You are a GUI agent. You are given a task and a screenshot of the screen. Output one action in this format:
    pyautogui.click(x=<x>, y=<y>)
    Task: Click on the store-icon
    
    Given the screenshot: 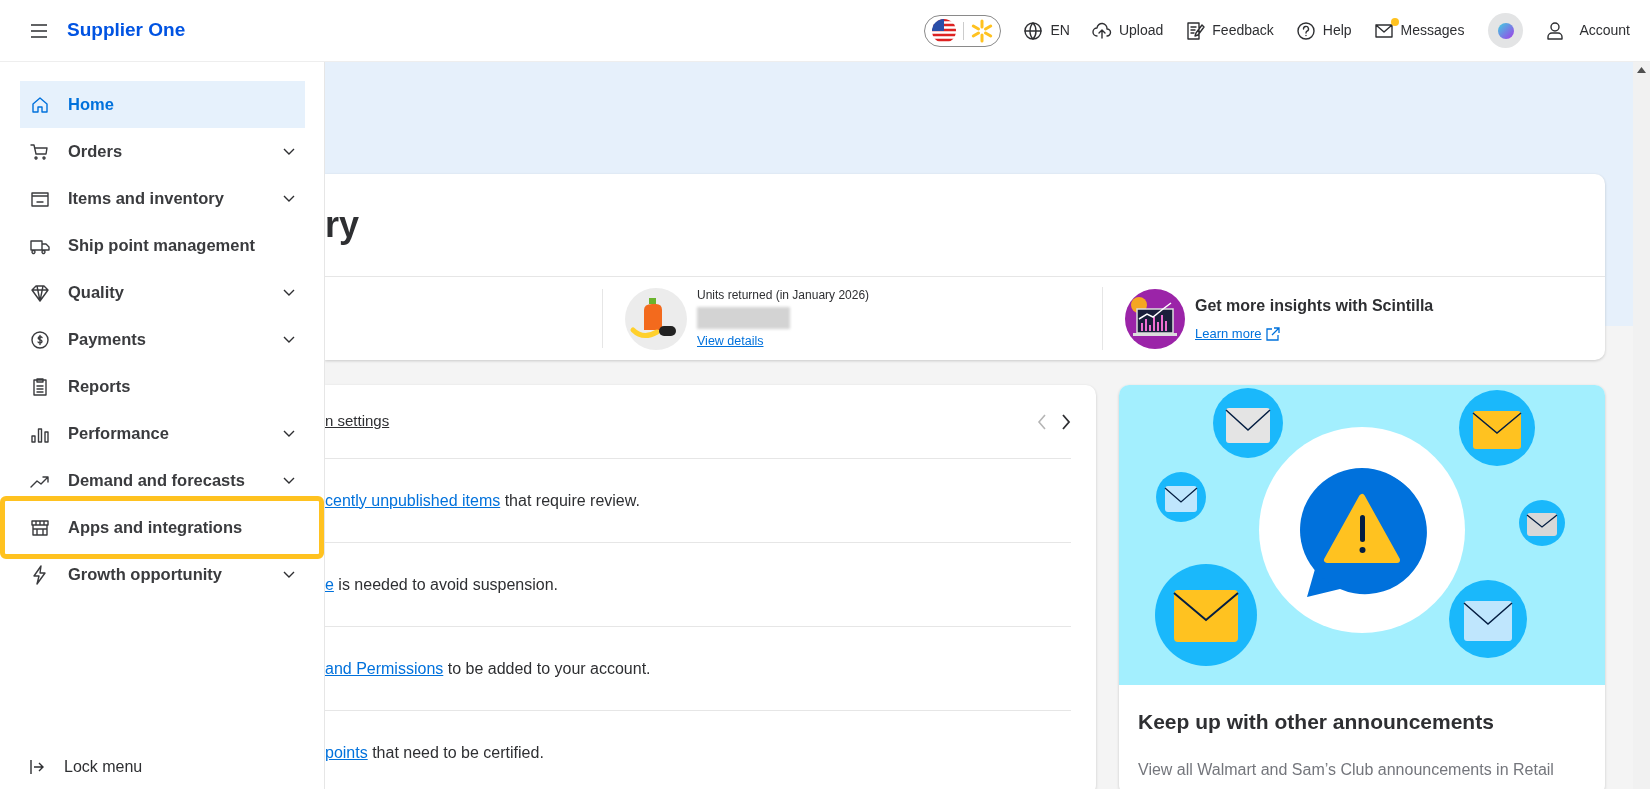 What is the action you would take?
    pyautogui.click(x=40, y=527)
    